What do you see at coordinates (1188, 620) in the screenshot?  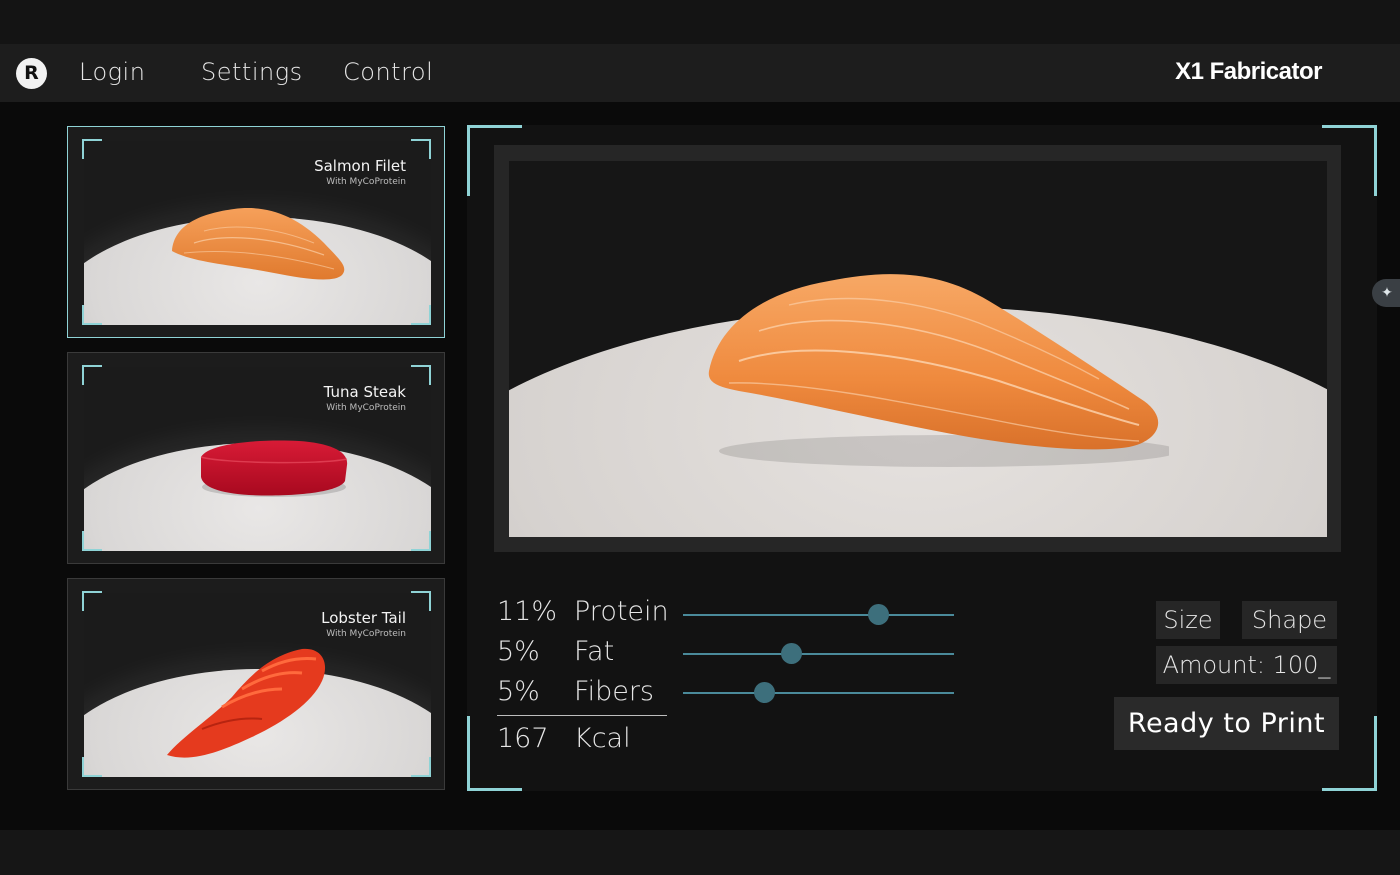 I see `size-button: Size` at bounding box center [1188, 620].